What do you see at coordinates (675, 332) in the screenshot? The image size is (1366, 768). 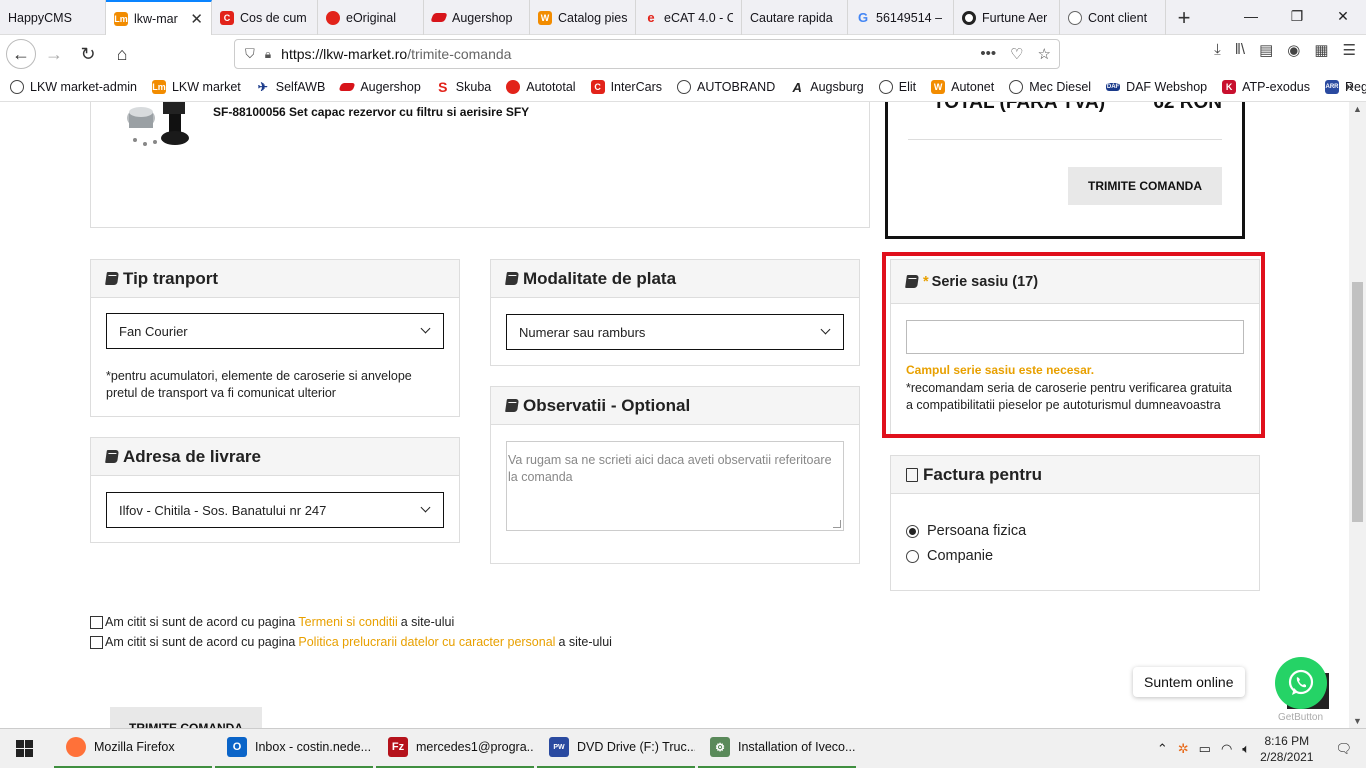 I see `payment-method-select: Numerar sau ramburs` at bounding box center [675, 332].